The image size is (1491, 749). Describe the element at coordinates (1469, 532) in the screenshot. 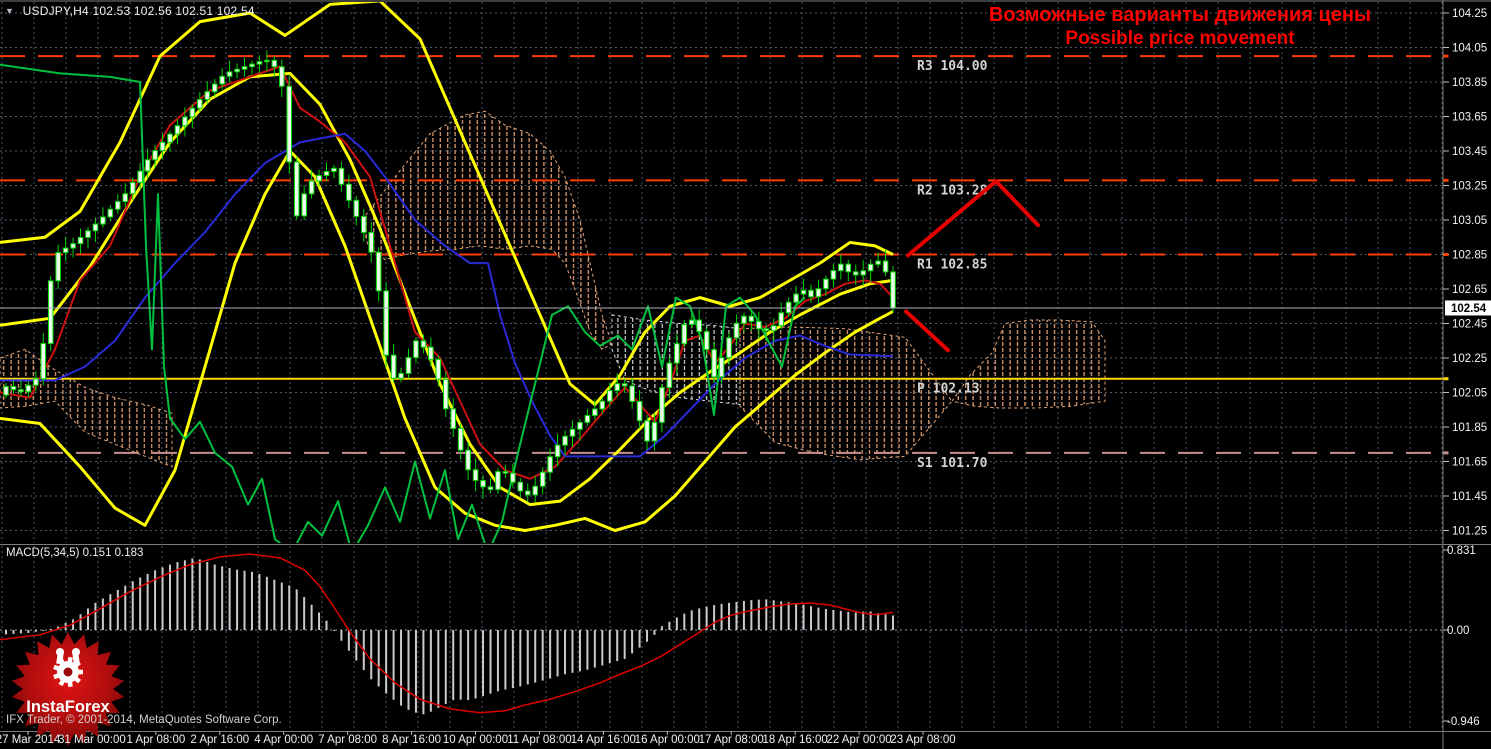

I see `price-tick-label: 101.25` at that location.